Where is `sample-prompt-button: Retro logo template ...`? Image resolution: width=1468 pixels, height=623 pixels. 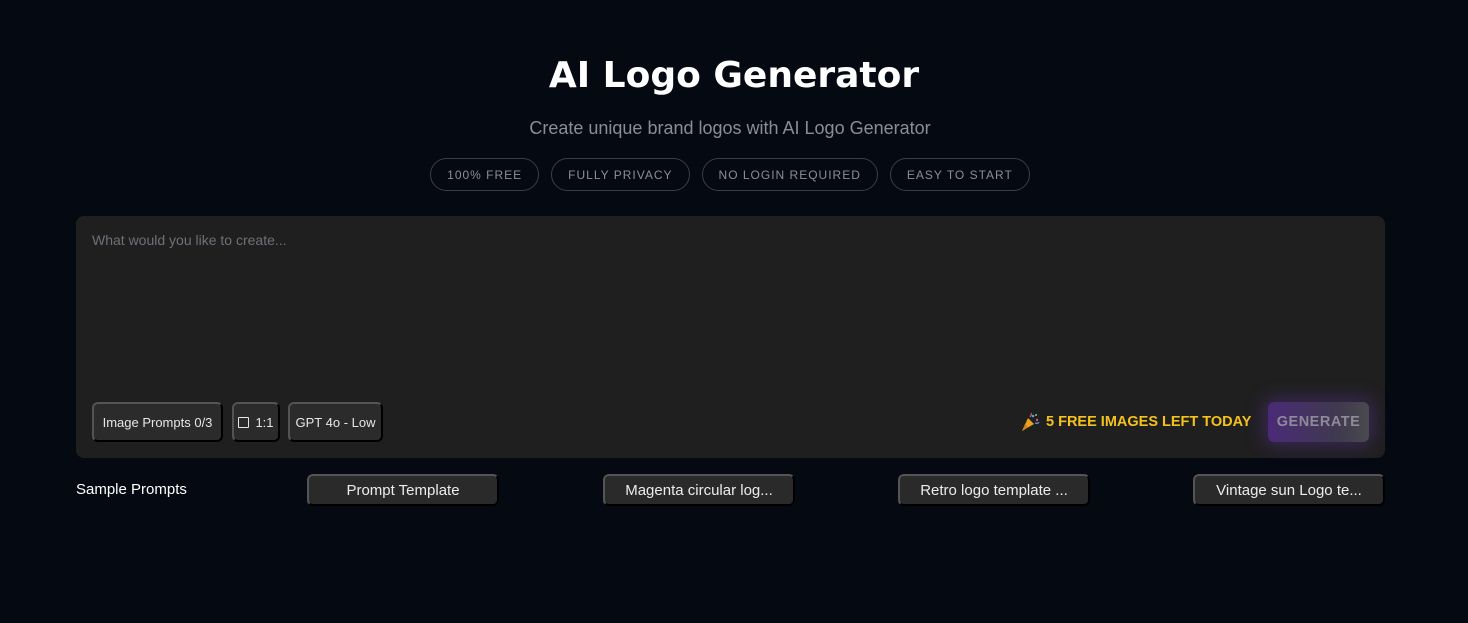
sample-prompt-button: Retro logo template ... is located at coordinates (994, 490).